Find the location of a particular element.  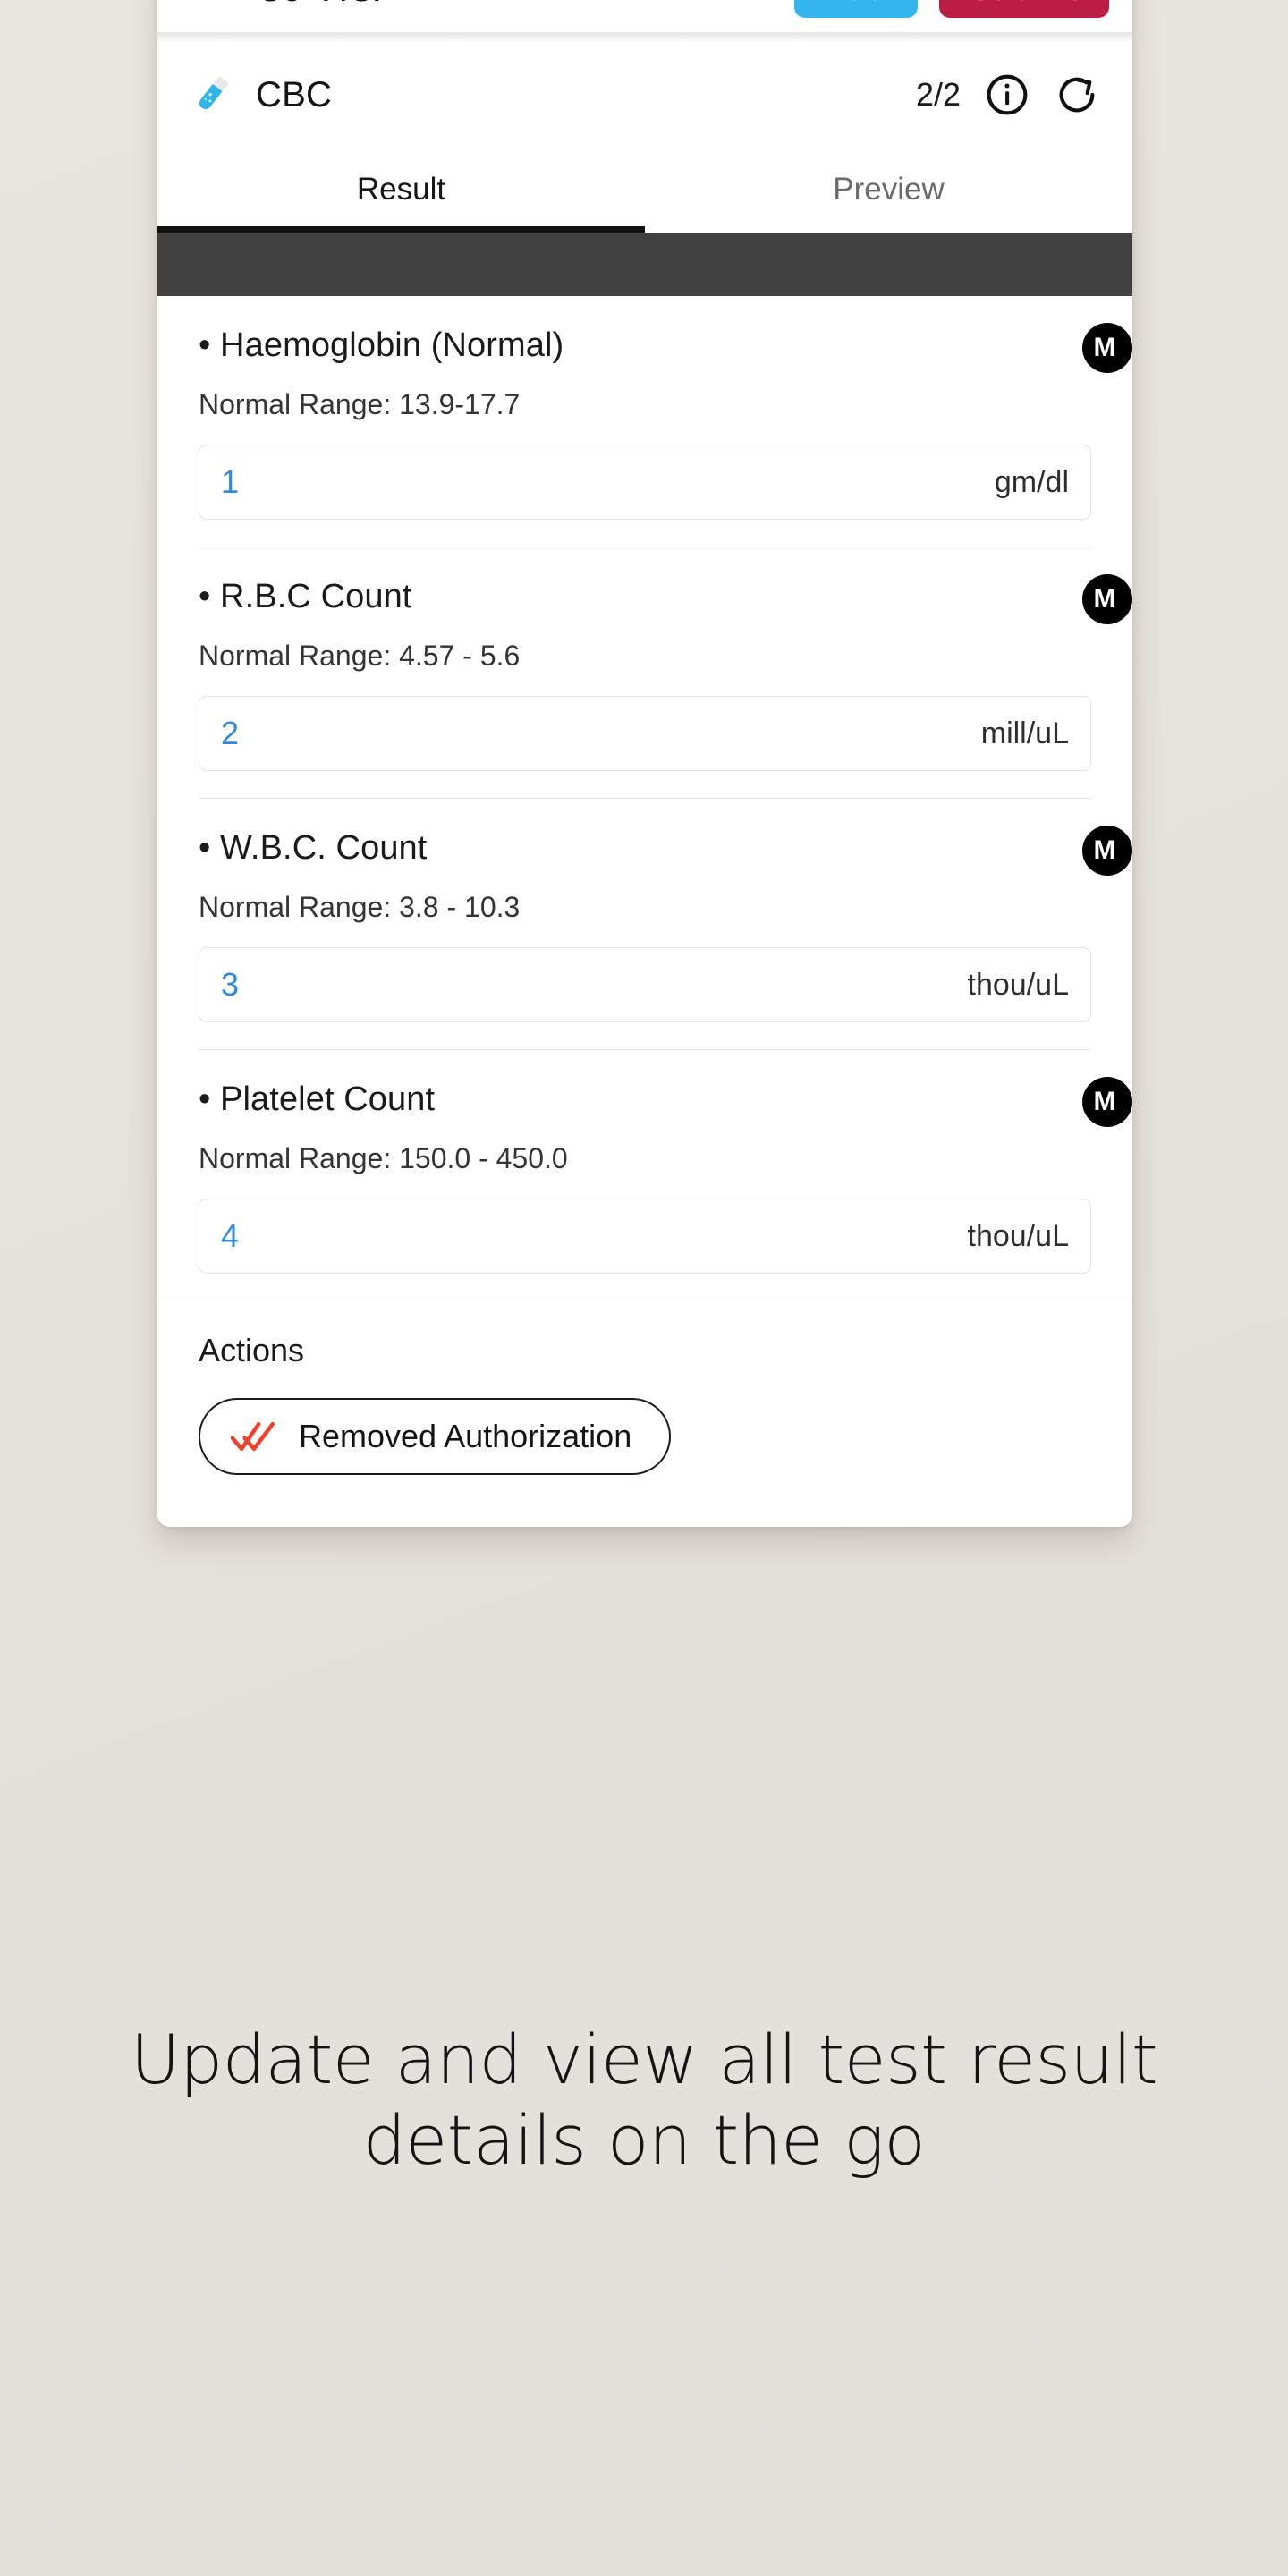

test-count: 2/2 is located at coordinates (938, 94).